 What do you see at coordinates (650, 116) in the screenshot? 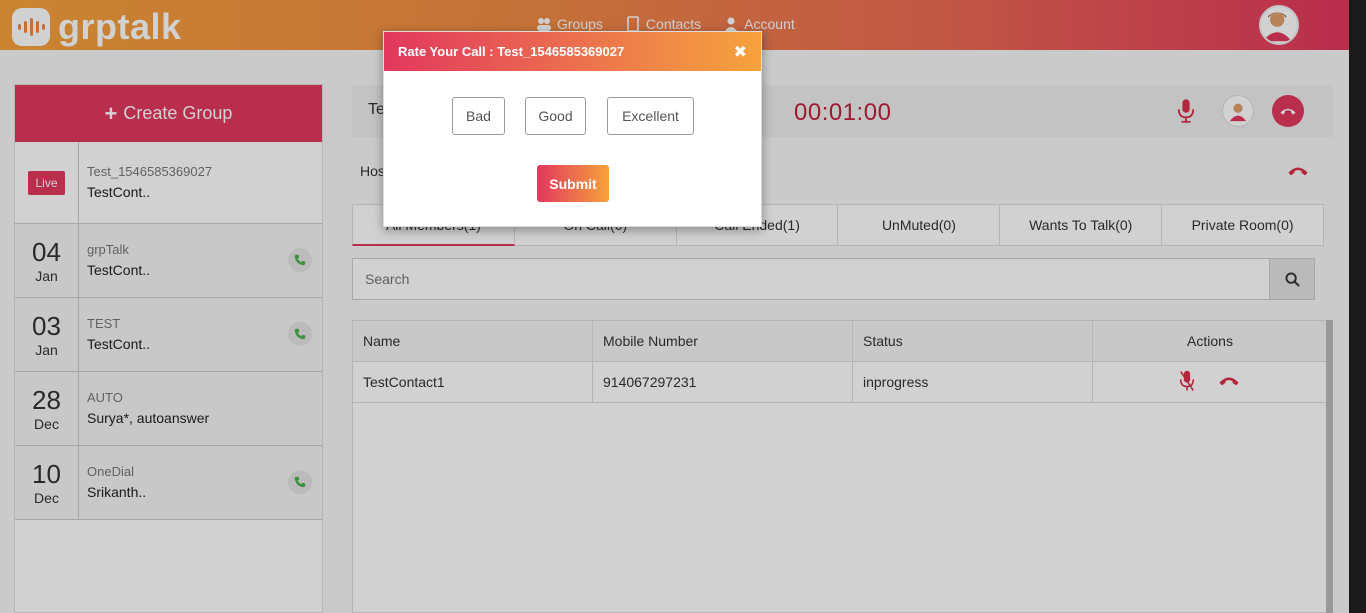
I see `rate-excellent-button: Excellent` at bounding box center [650, 116].